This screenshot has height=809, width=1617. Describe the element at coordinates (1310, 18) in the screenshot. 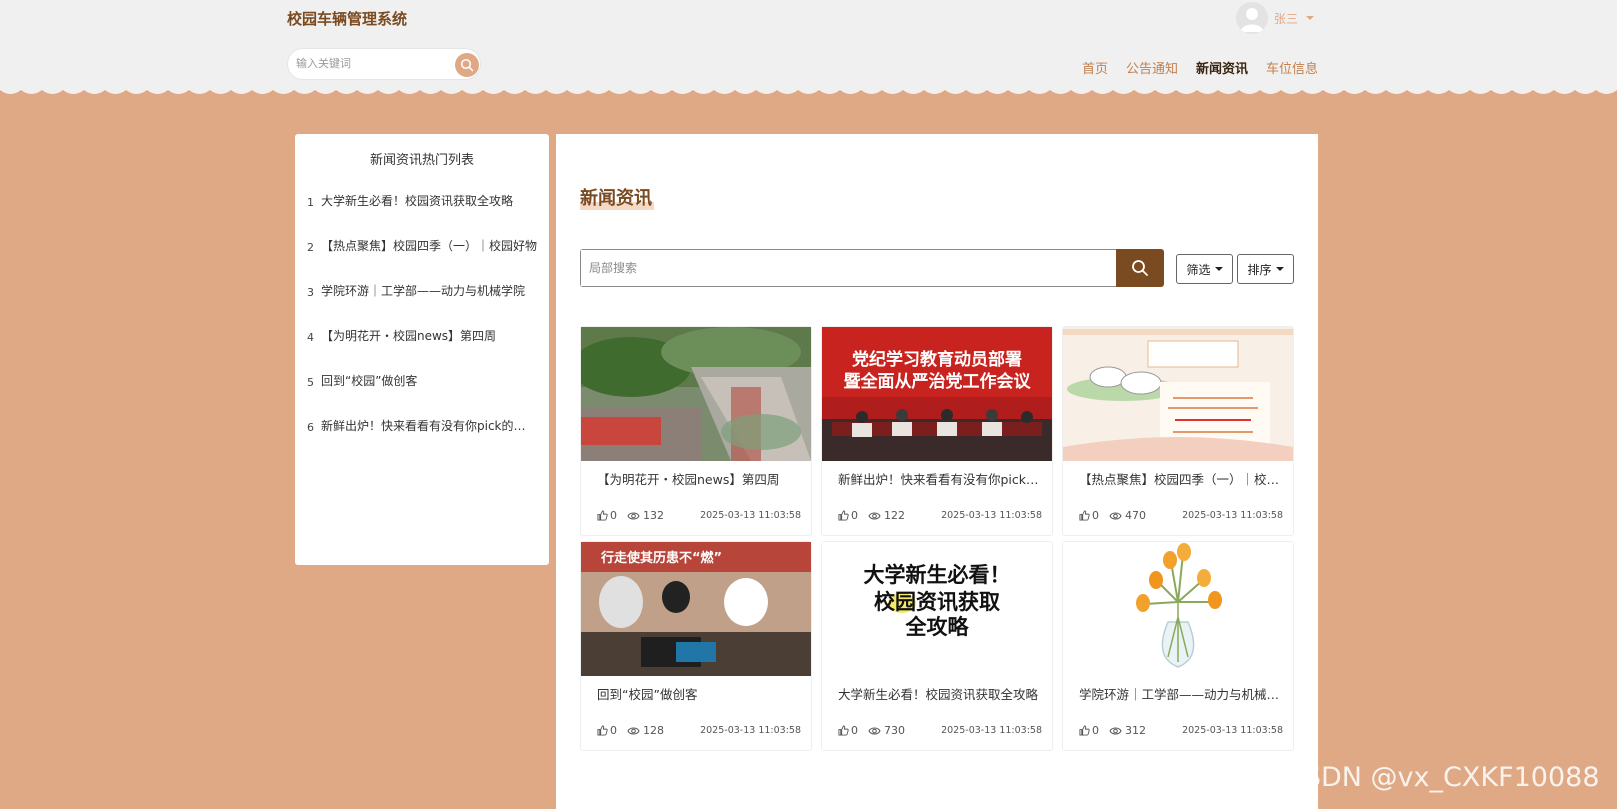

I see `chevron-down-icon` at that location.